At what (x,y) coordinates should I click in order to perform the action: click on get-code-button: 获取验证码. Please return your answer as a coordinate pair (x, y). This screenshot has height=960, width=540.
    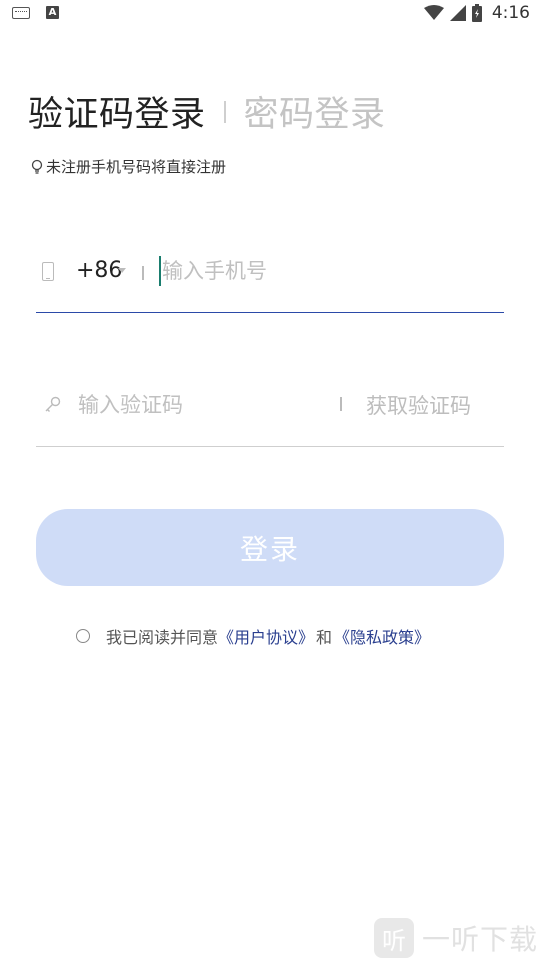
    Looking at the image, I should click on (418, 405).